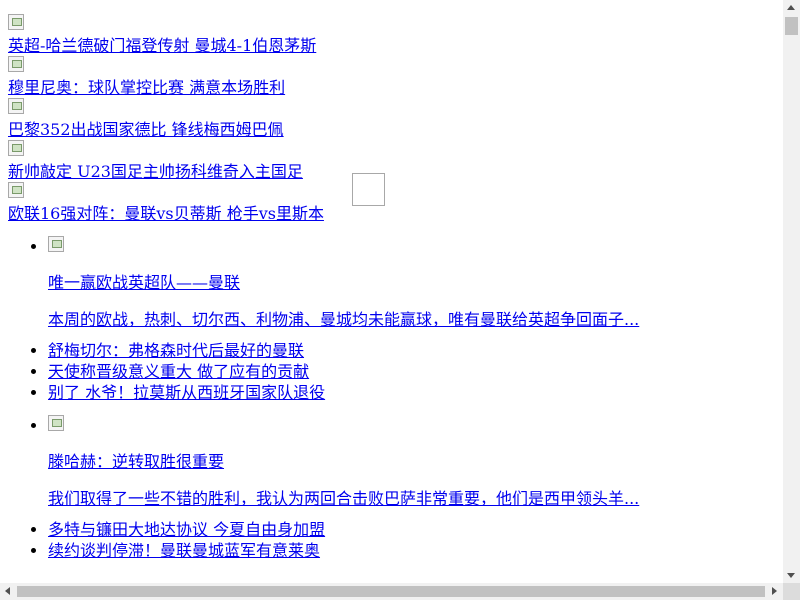 Image resolution: width=800 pixels, height=600 pixels. What do you see at coordinates (791, 591) in the screenshot?
I see `scrollbar-corner` at bounding box center [791, 591].